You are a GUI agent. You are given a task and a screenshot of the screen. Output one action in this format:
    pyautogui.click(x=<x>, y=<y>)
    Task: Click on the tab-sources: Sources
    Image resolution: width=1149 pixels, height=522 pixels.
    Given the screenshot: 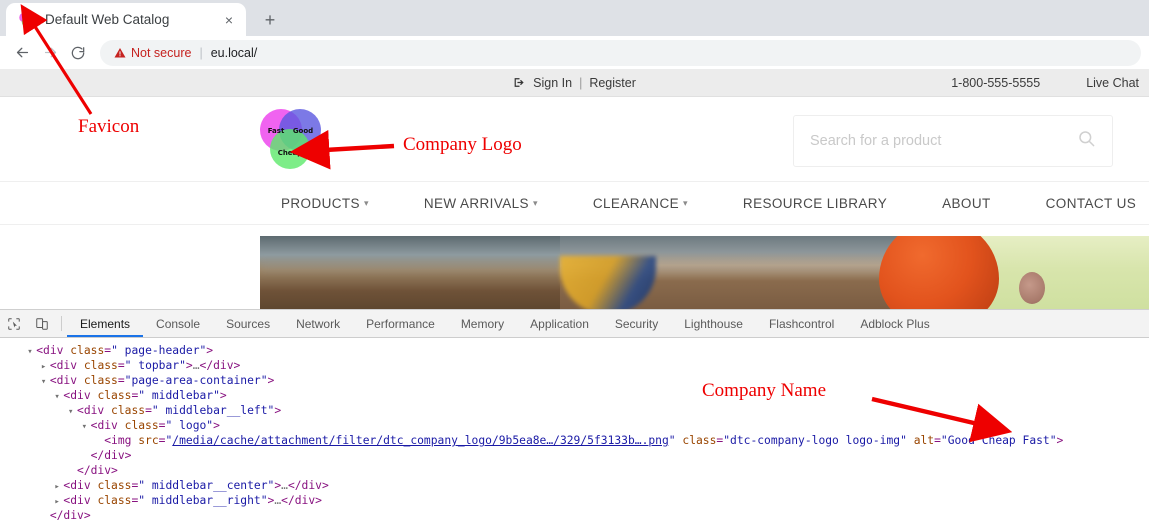 What is the action you would take?
    pyautogui.click(x=248, y=323)
    